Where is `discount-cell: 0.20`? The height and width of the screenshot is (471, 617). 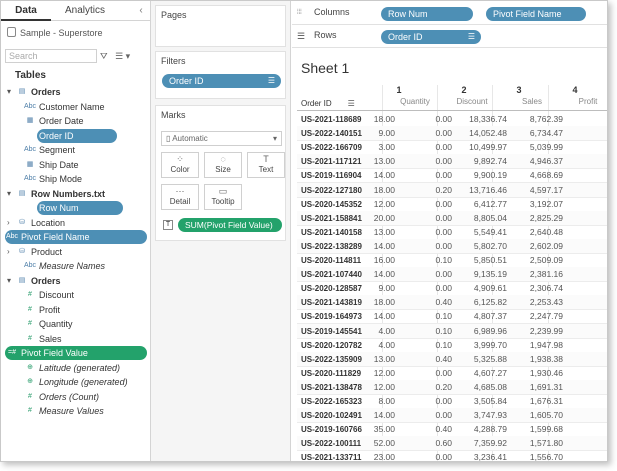 discount-cell: 0.20 is located at coordinates (425, 387).